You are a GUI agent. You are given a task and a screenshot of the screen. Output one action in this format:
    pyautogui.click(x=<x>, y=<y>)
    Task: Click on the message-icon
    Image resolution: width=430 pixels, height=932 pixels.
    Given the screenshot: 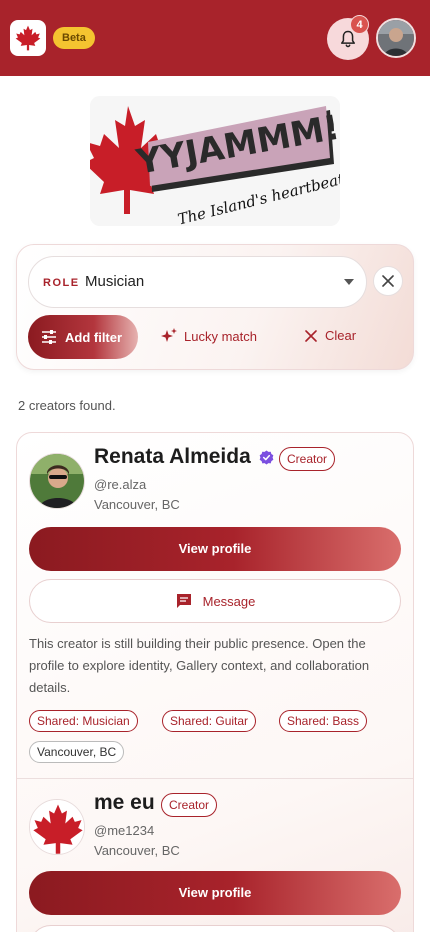 What is the action you would take?
    pyautogui.click(x=183, y=601)
    